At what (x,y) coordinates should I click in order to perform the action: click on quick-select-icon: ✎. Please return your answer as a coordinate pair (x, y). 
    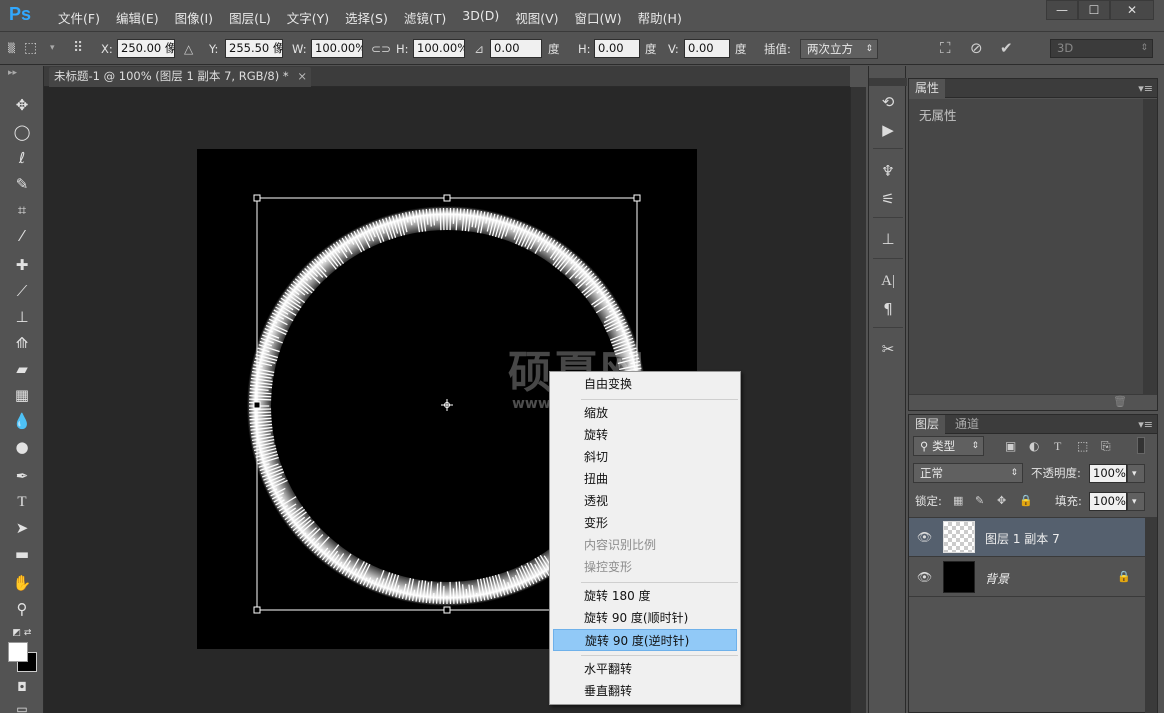
    Looking at the image, I should click on (22, 184).